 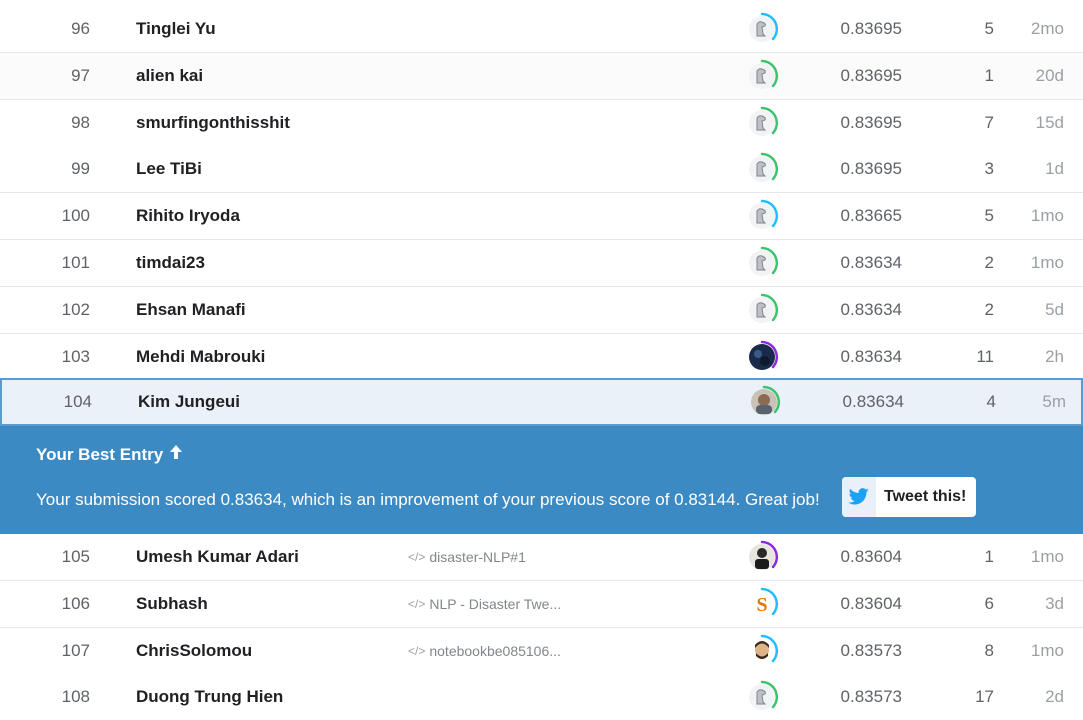 What do you see at coordinates (1054, 309) in the screenshot?
I see `row-last-submission: 5d` at bounding box center [1054, 309].